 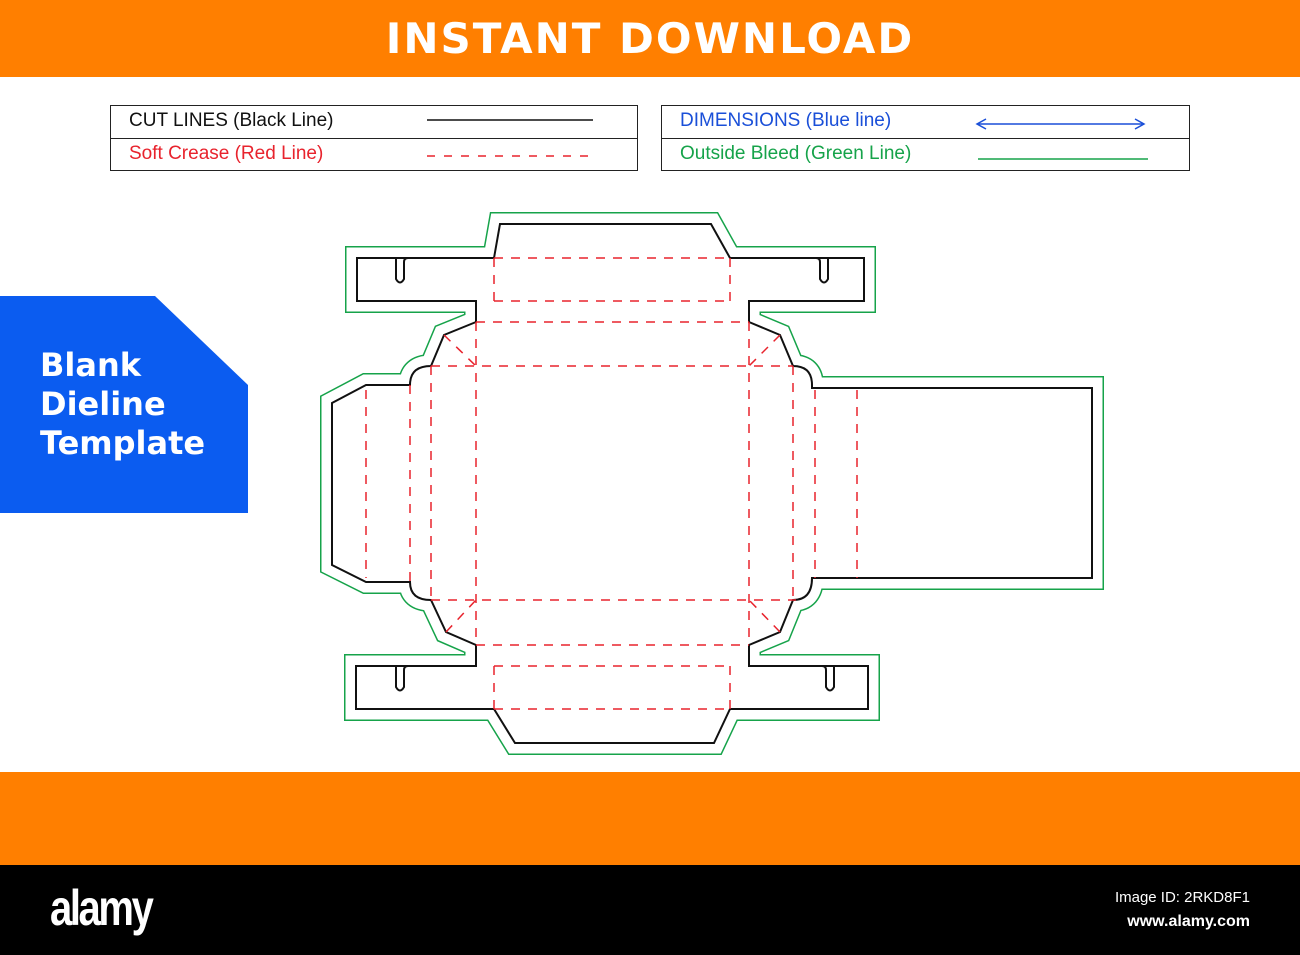 What do you see at coordinates (1188, 921) in the screenshot?
I see `site-url: www.alamy.com` at bounding box center [1188, 921].